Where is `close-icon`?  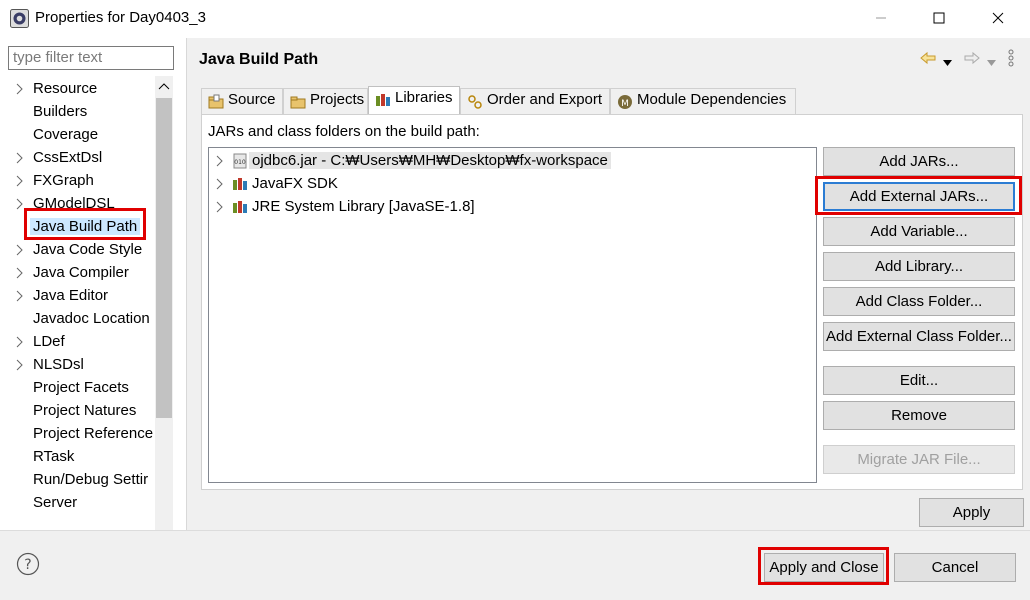
close-icon is located at coordinates (998, 19).